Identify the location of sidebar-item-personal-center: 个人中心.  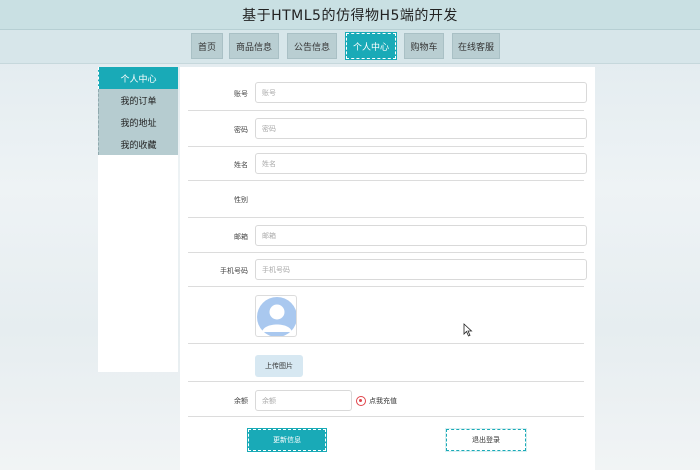
(138, 78).